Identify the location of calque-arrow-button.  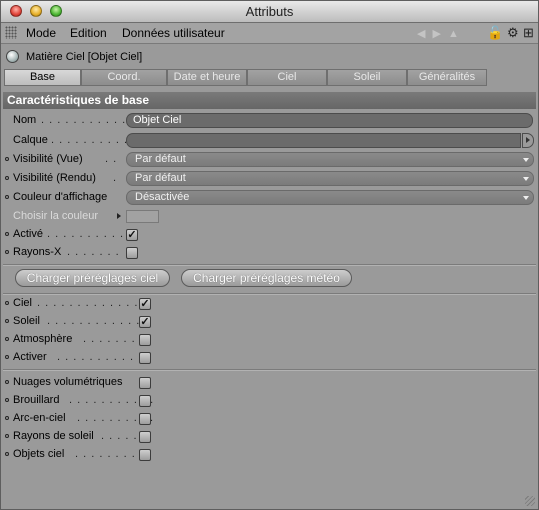
(528, 140).